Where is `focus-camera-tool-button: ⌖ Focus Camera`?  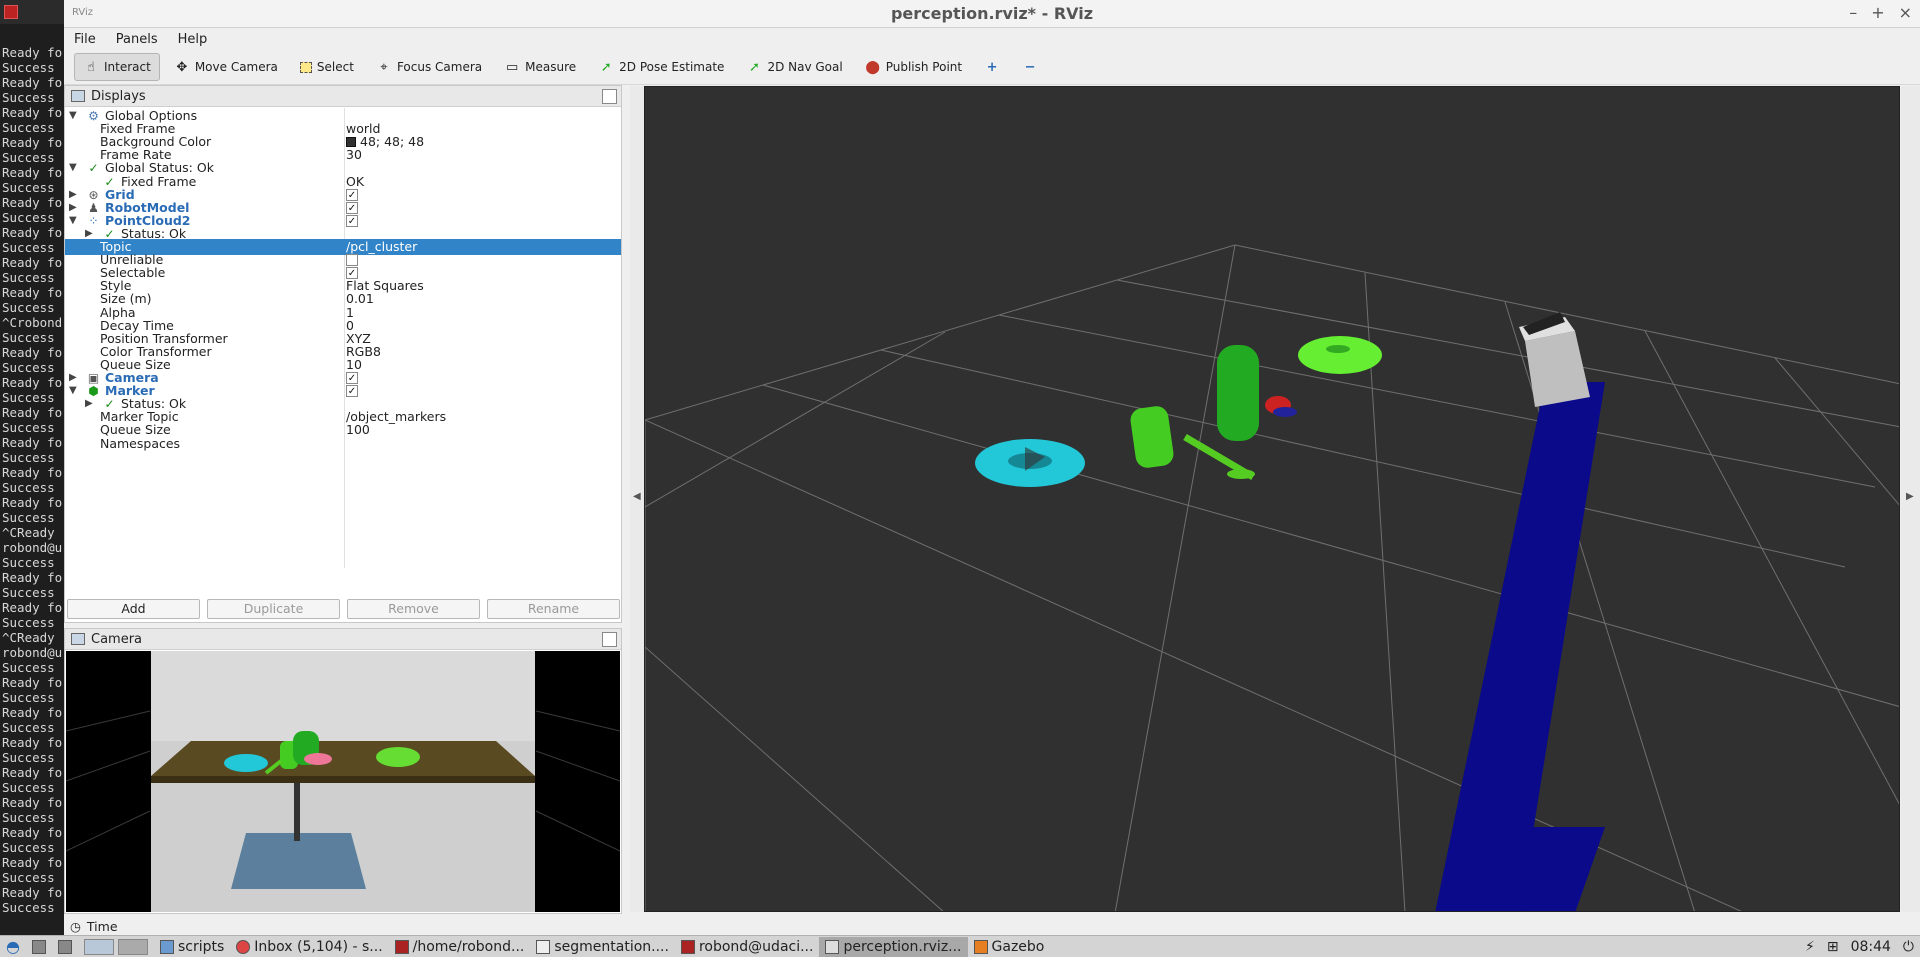
focus-camera-tool-button: ⌖ Focus Camera is located at coordinates (429, 67).